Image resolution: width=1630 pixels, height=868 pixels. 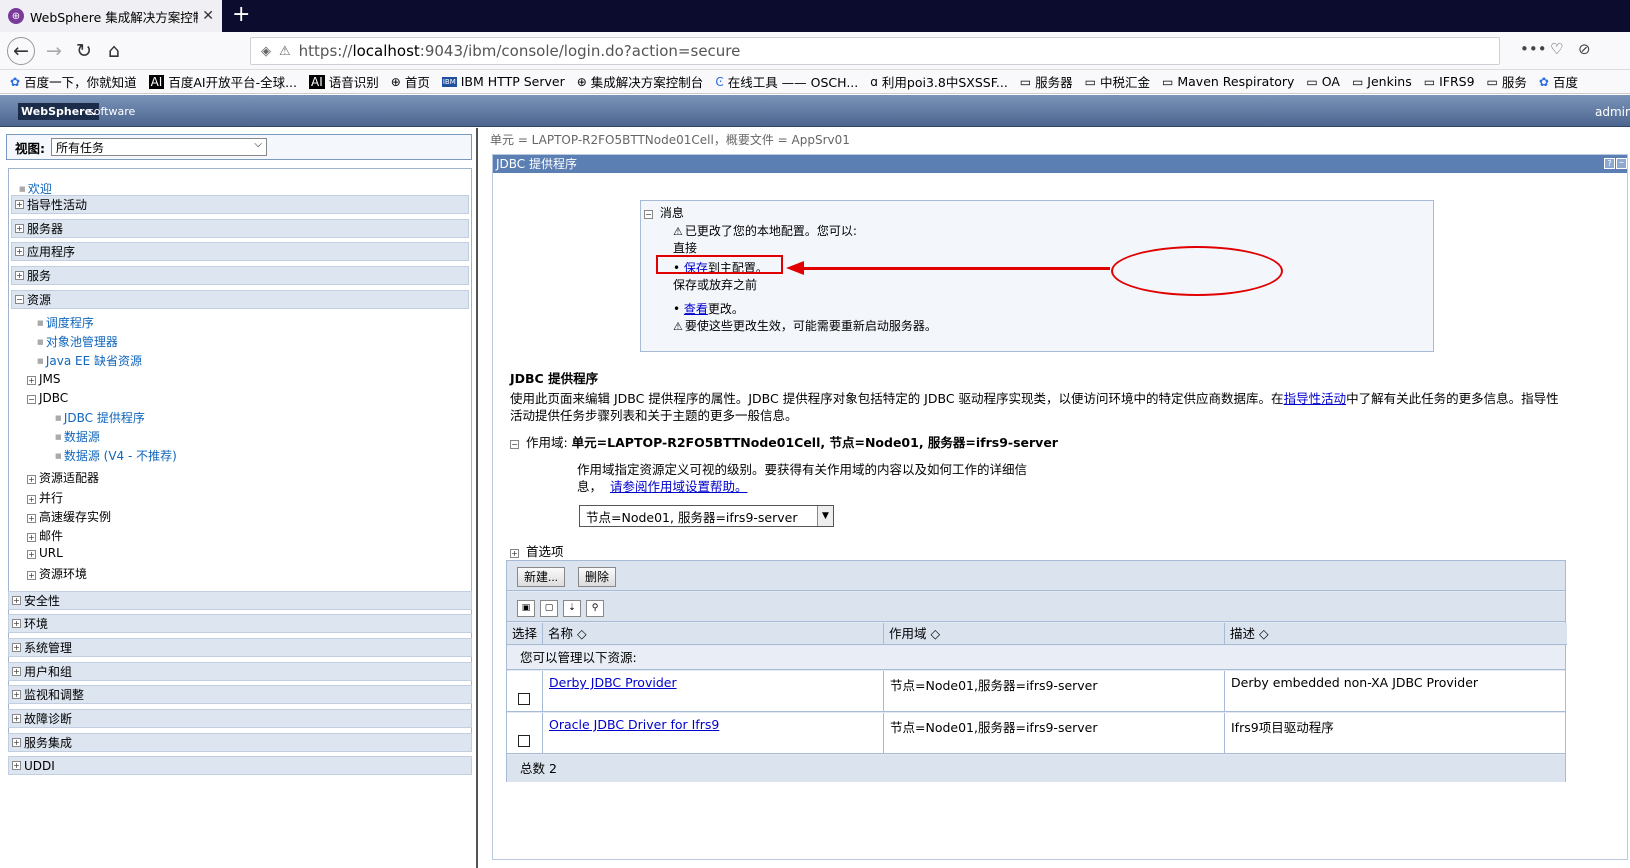 I want to click on nav-link-object-pool: 对象池管理器, so click(x=77, y=341).